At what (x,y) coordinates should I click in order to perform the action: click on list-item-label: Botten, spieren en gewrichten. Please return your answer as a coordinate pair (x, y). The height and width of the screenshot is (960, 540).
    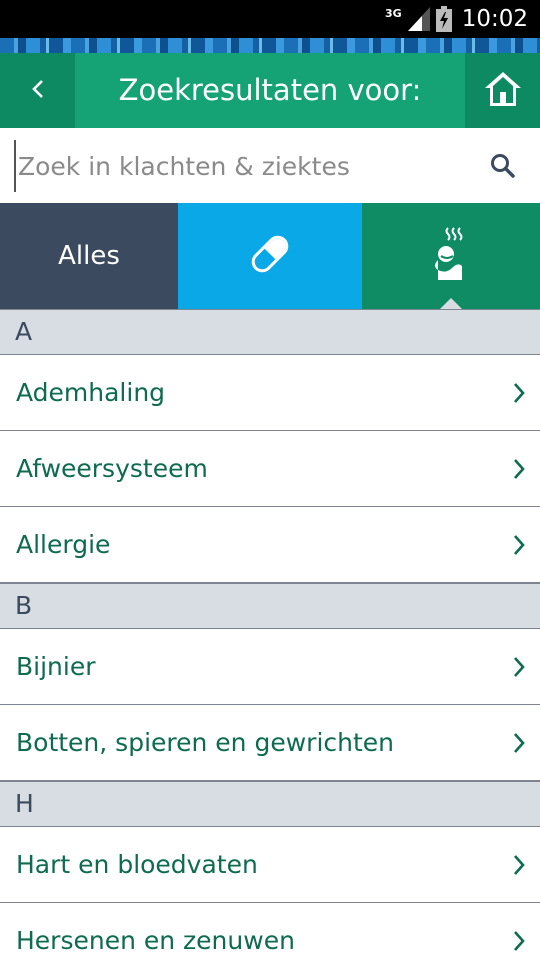
    Looking at the image, I should click on (205, 742).